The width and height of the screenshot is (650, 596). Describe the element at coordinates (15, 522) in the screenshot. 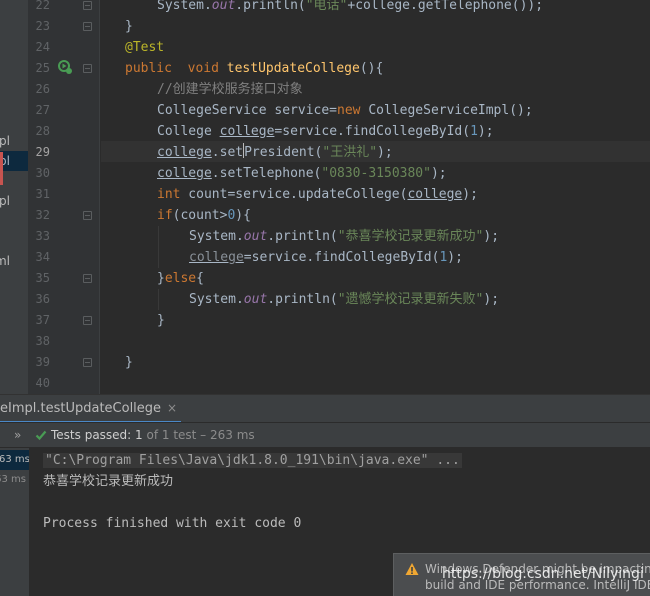

I see `test-tree: 63 ms 63 ms` at that location.